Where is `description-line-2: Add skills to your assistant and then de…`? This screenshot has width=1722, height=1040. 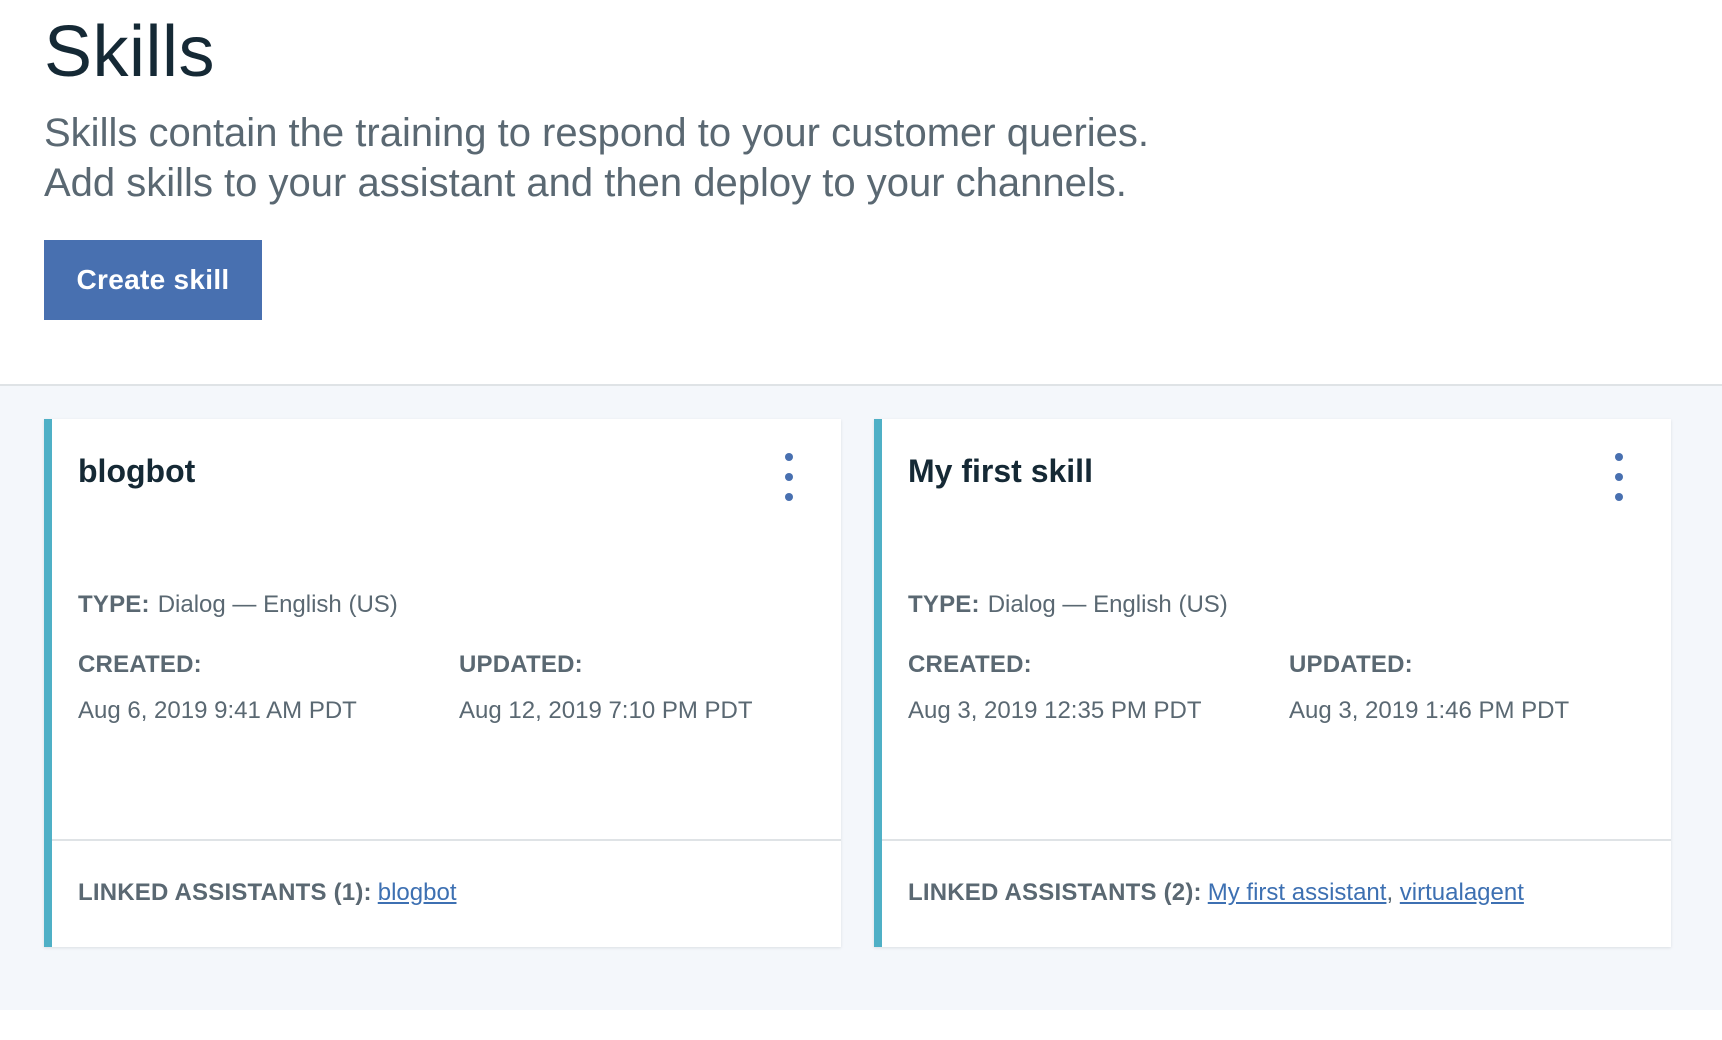 description-line-2: Add skills to your assistant and then de… is located at coordinates (585, 183).